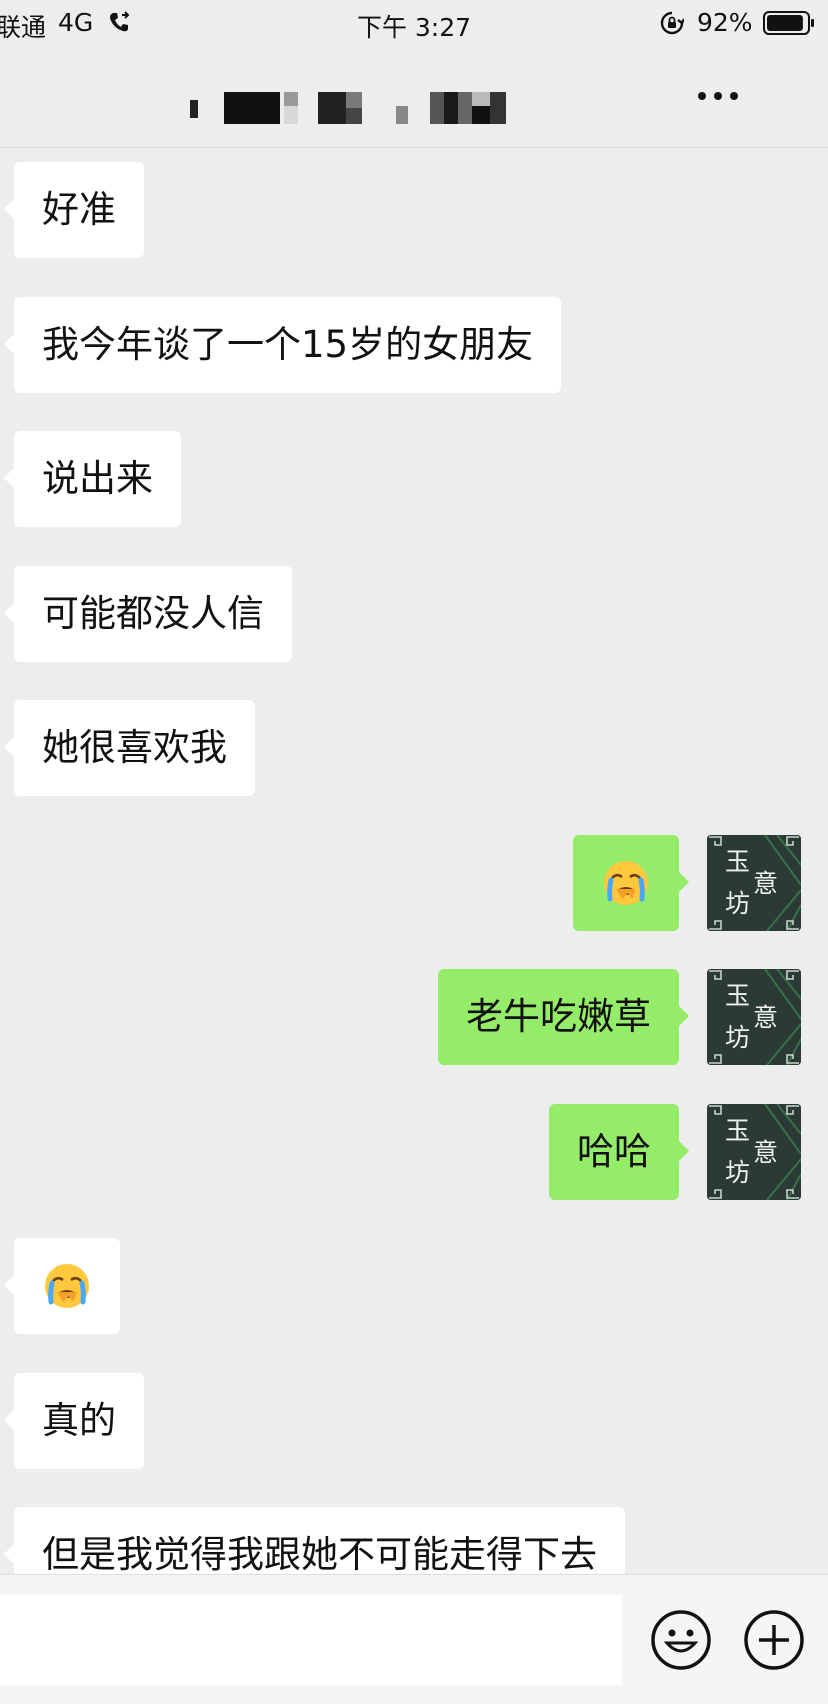  I want to click on message-row: 哈哈 玉意坊, so click(414, 1151).